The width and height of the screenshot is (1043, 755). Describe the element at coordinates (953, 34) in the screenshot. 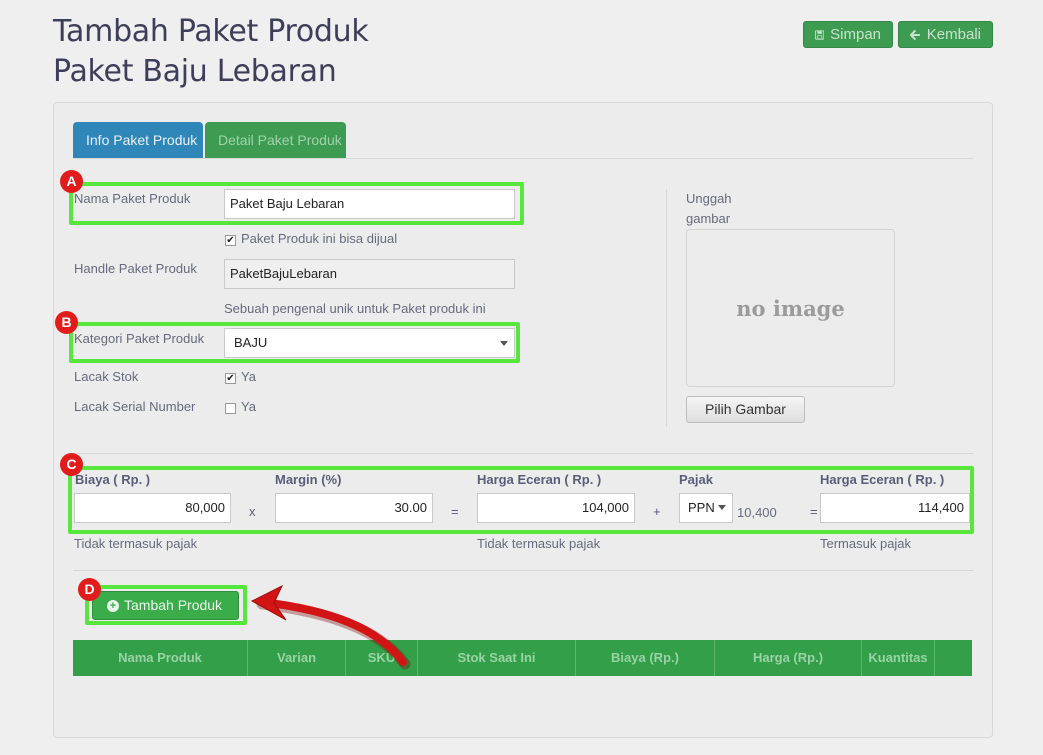

I see `back-button-label: Kembali` at that location.